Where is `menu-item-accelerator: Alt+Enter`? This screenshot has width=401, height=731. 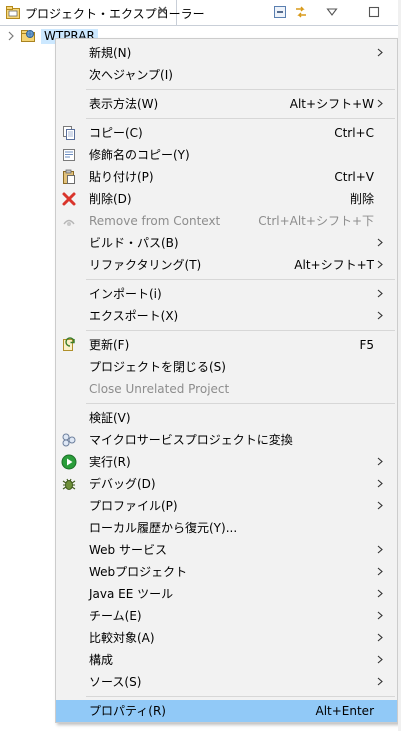 menu-item-accelerator: Alt+Enter is located at coordinates (344, 711).